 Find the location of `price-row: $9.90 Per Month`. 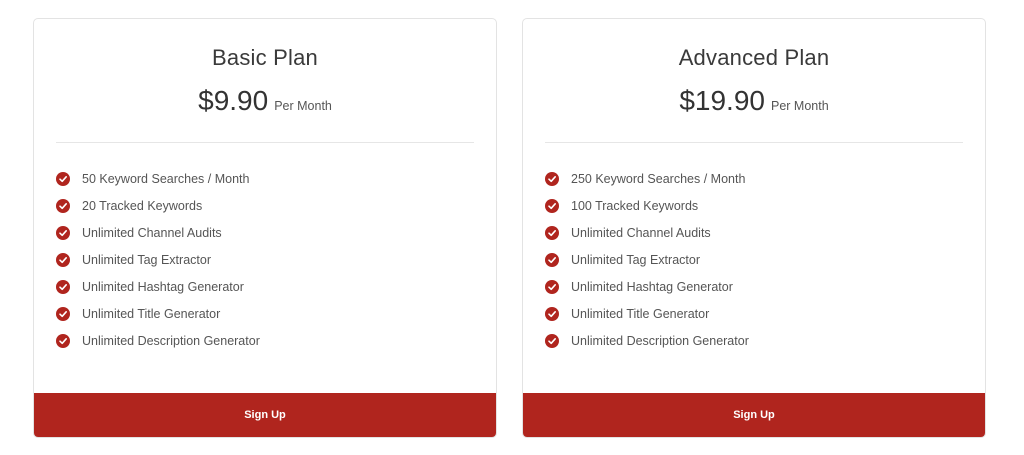

price-row: $9.90 Per Month is located at coordinates (265, 101).